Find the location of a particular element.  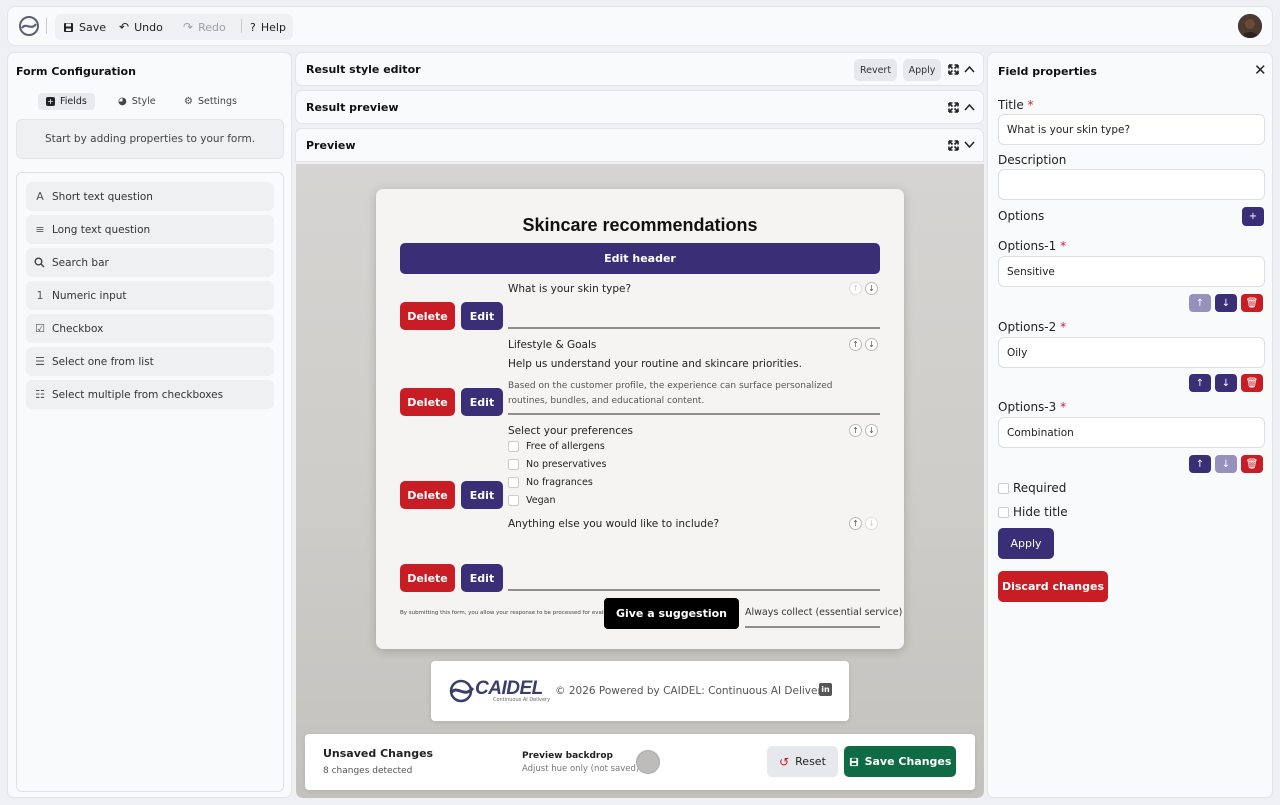

field-type-select-one: ☰ Select one from list is located at coordinates (150, 361).